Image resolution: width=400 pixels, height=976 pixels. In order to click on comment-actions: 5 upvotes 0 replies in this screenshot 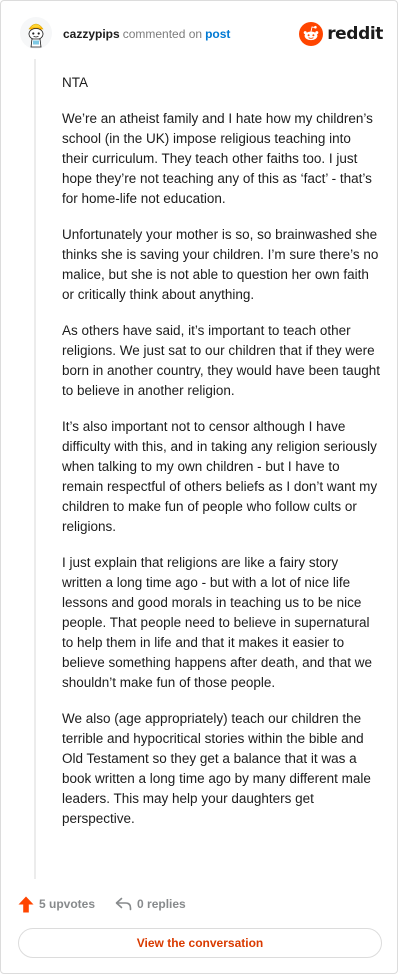, I will do `click(102, 904)`.